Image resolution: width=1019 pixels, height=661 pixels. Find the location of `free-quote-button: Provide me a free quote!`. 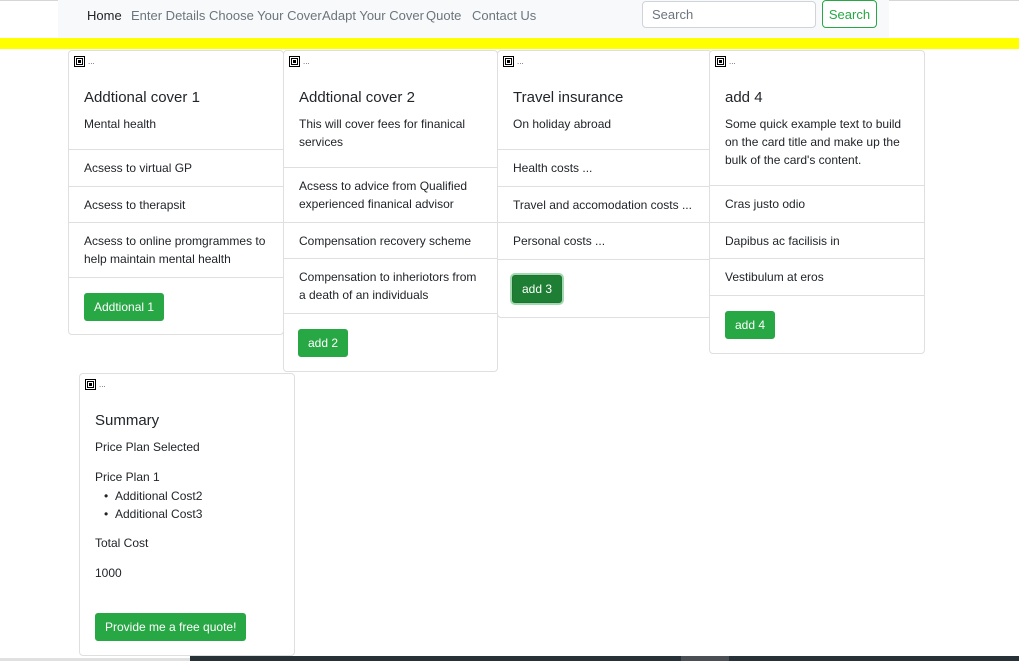

free-quote-button: Provide me a free quote! is located at coordinates (171, 627).